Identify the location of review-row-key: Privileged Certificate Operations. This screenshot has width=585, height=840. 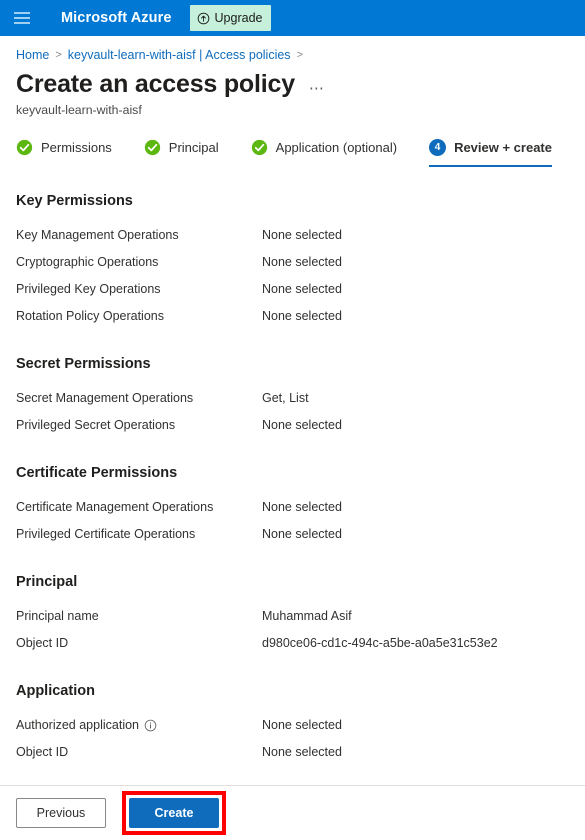
(139, 534).